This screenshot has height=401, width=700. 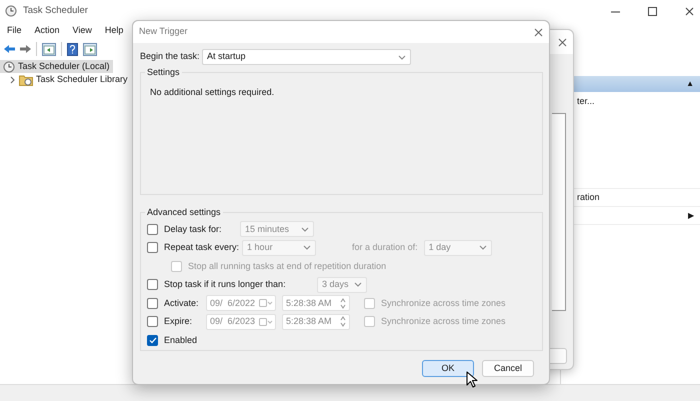 I want to click on checkbox-label: Enabled, so click(x=181, y=340).